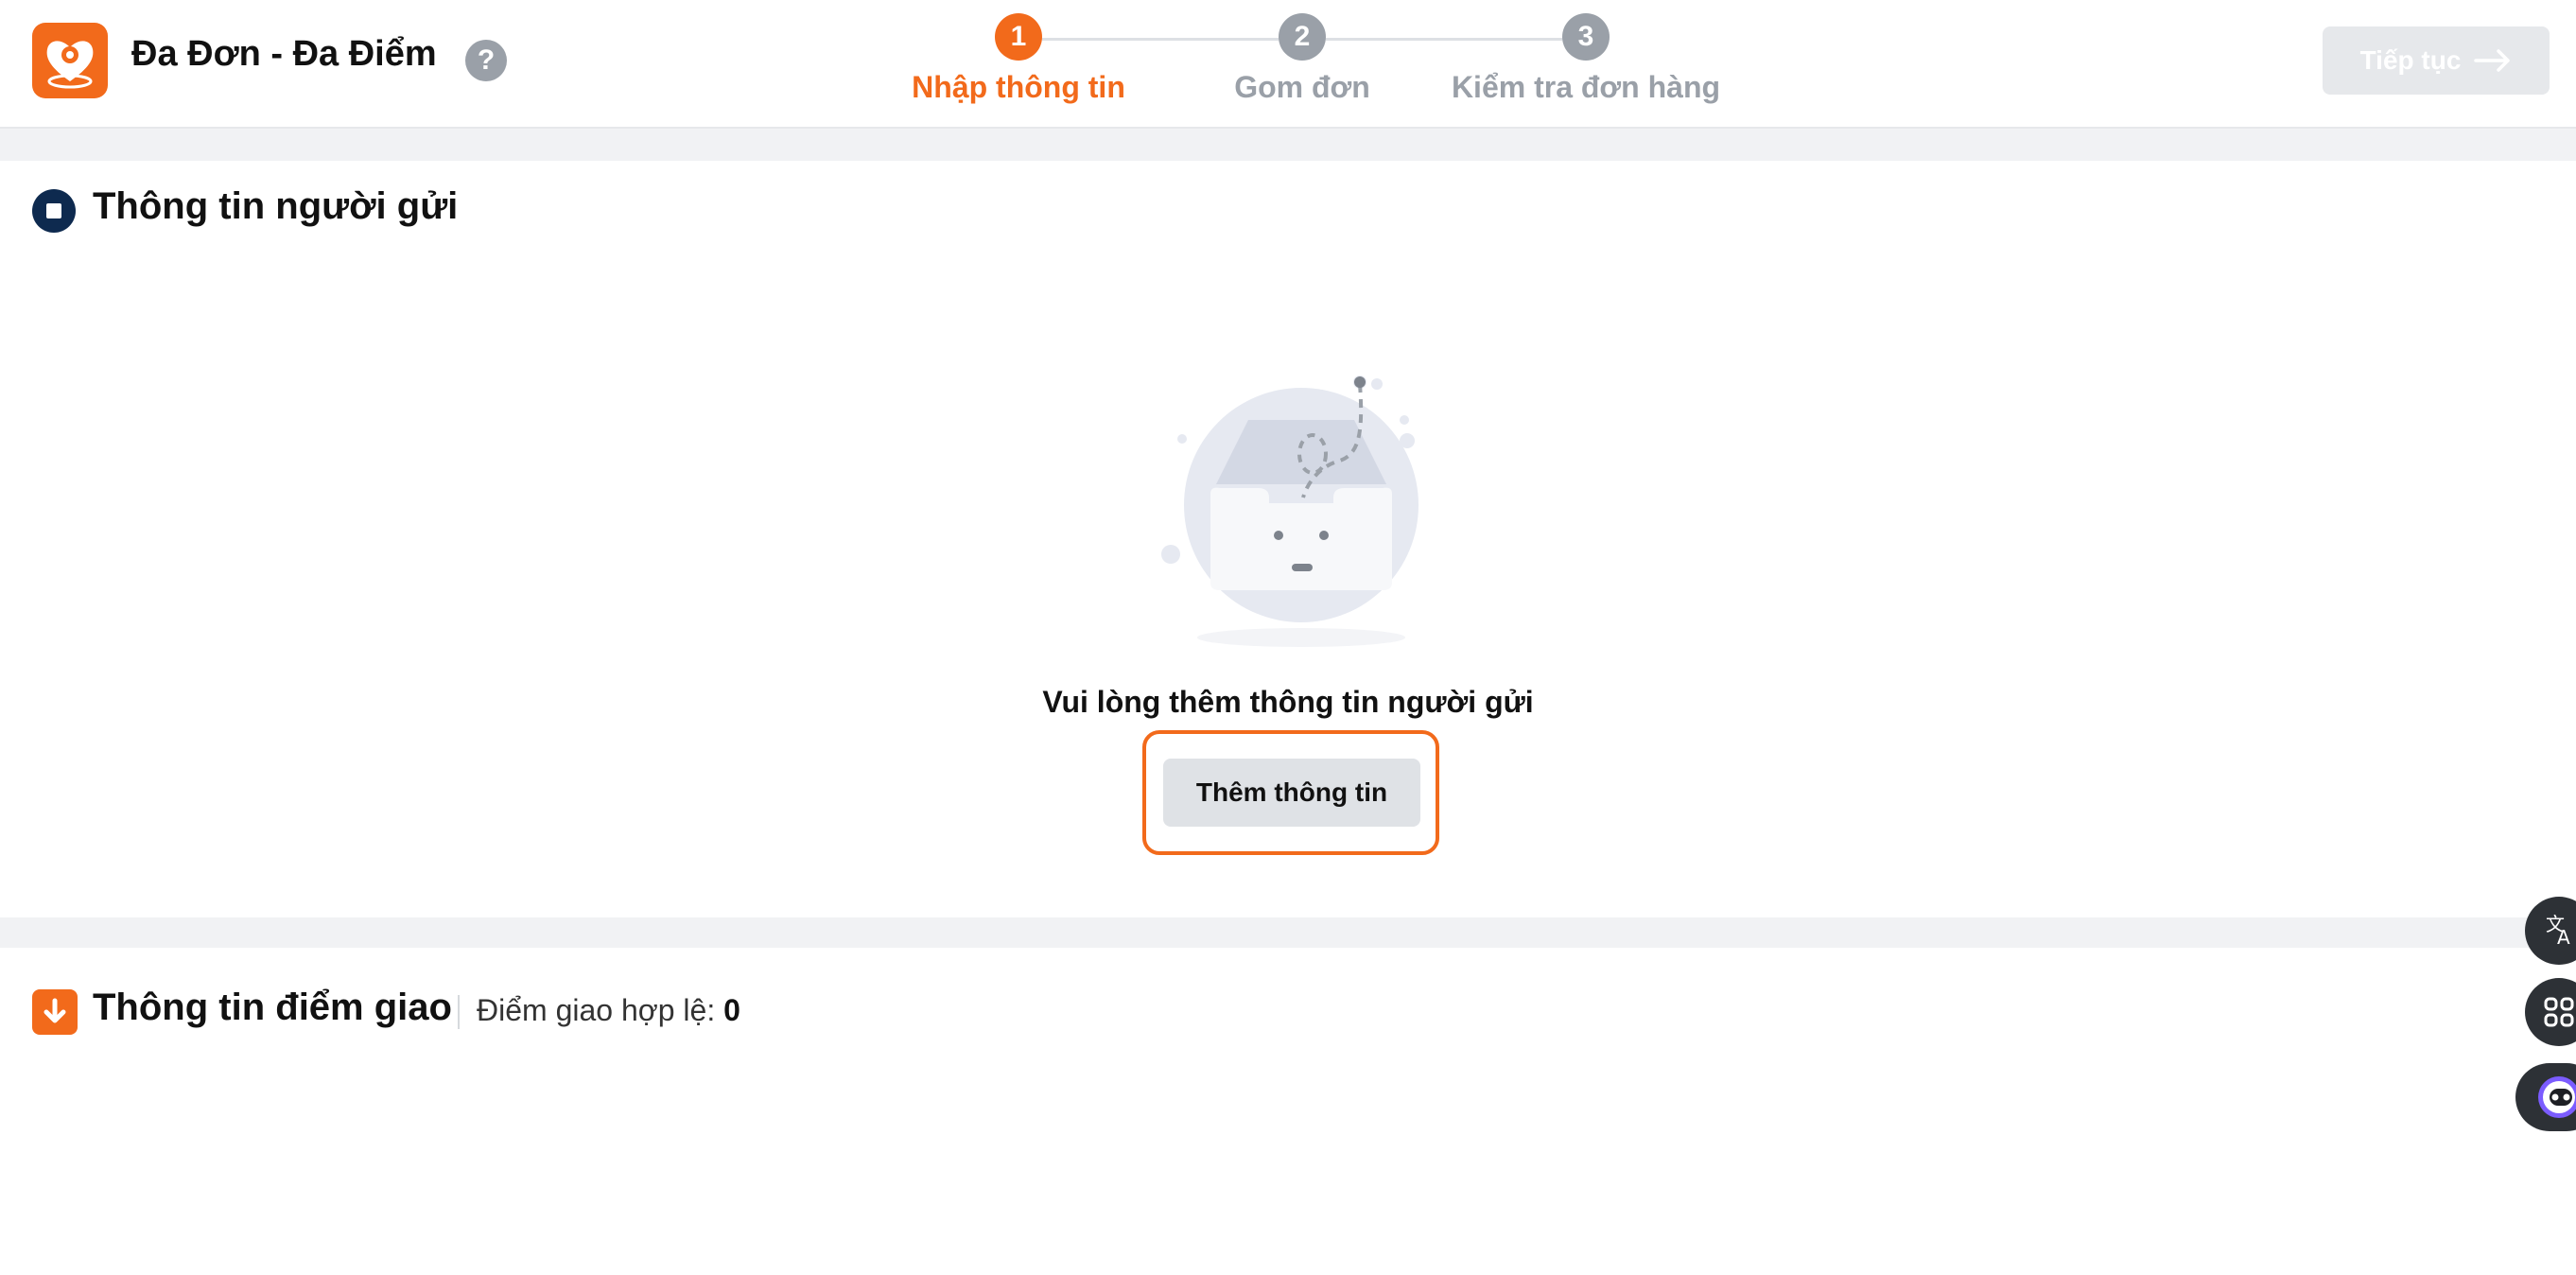 The width and height of the screenshot is (2576, 1275). Describe the element at coordinates (1302, 37) in the screenshot. I see `step-2-indicator: 2` at that location.